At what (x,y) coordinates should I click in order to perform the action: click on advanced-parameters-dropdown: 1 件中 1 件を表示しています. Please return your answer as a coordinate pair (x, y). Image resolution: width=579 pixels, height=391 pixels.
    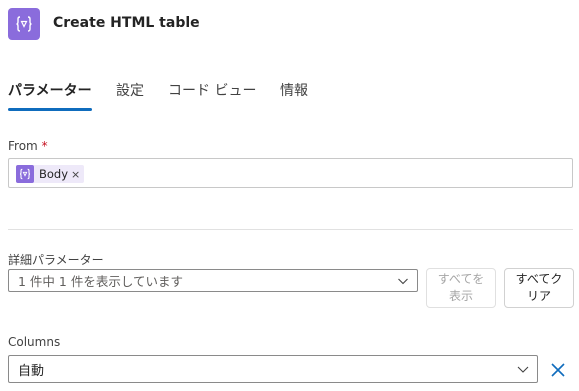
    Looking at the image, I should click on (213, 280).